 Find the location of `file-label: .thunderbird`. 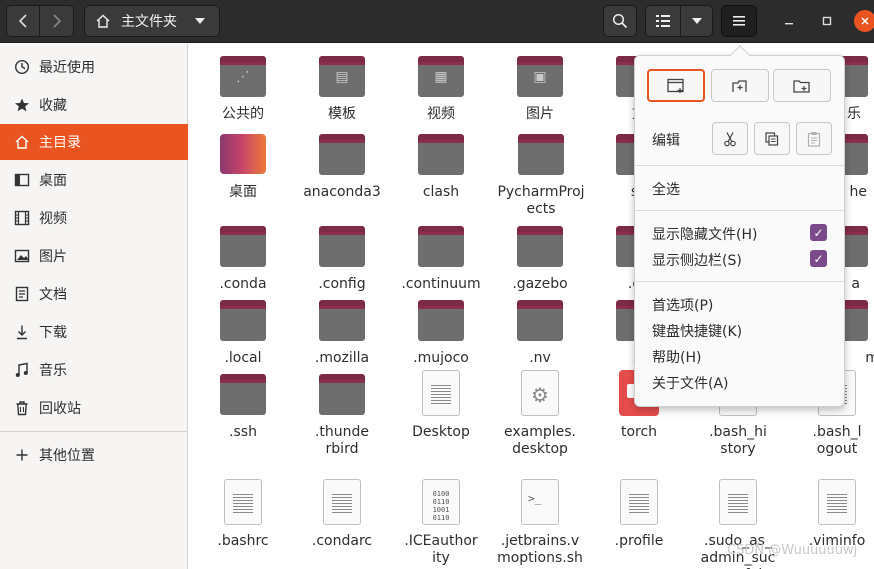

file-label: .thunderbird is located at coordinates (342, 440).